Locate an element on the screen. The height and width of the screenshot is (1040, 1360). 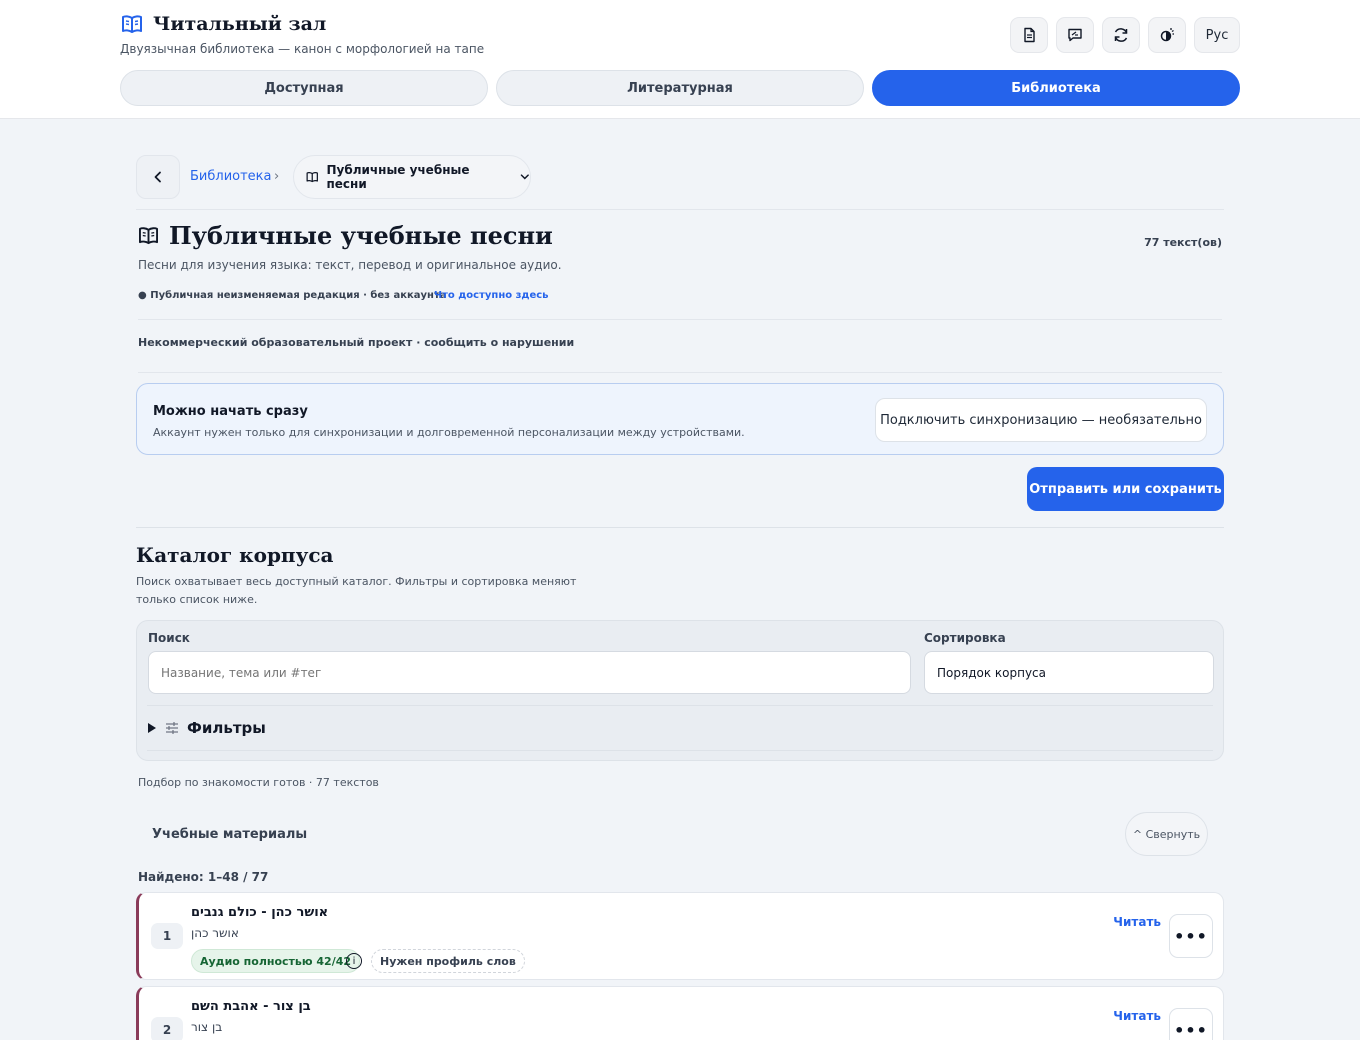
open-book-icon is located at coordinates (132, 24).